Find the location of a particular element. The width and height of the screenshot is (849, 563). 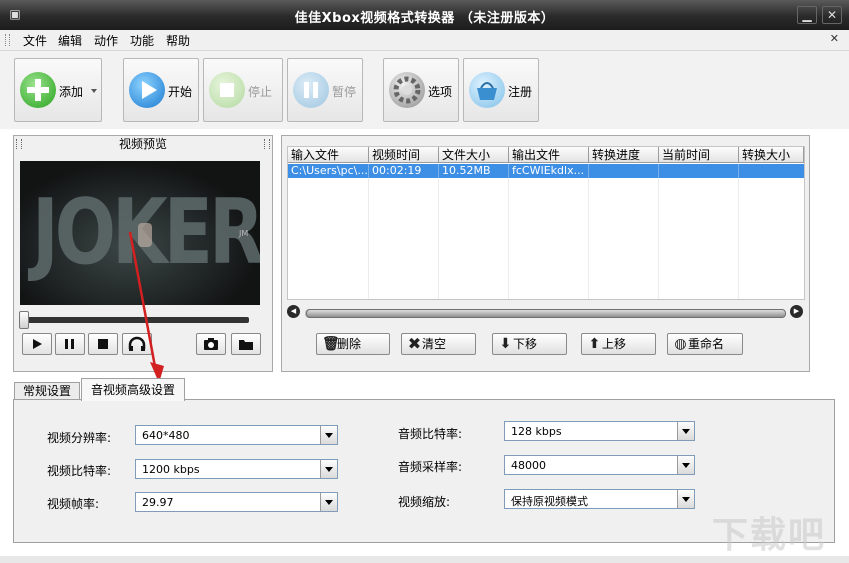

open-folder-button is located at coordinates (246, 344).